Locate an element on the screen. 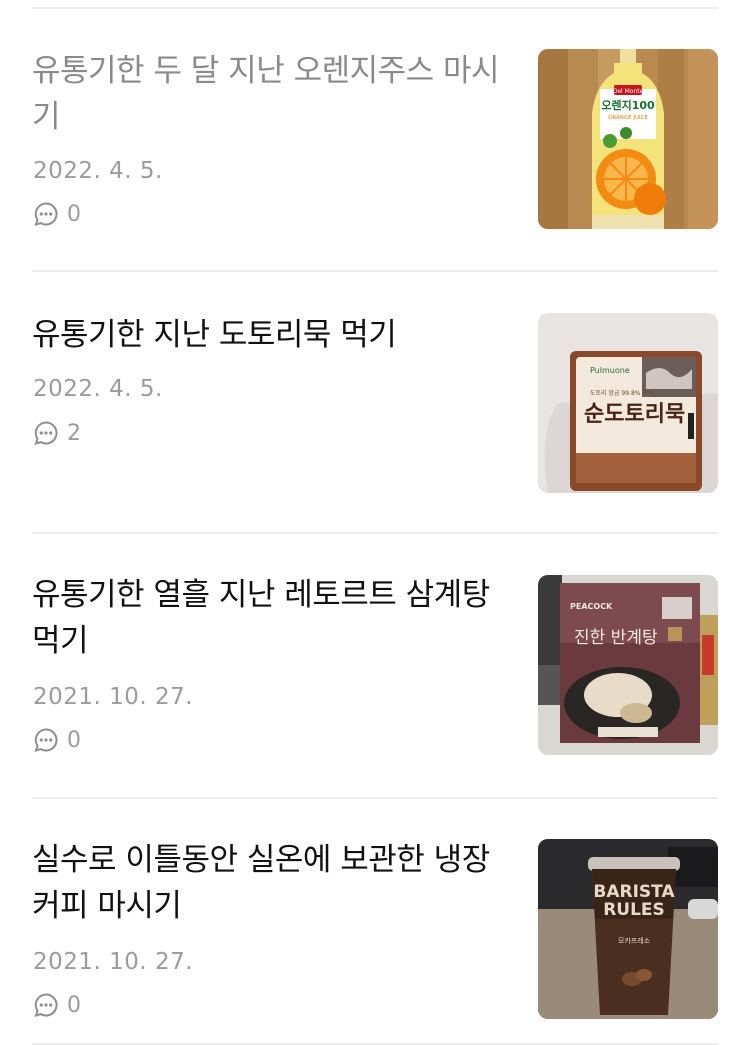 The width and height of the screenshot is (749, 1045). bottle-brand: Del Monte is located at coordinates (628, 91).